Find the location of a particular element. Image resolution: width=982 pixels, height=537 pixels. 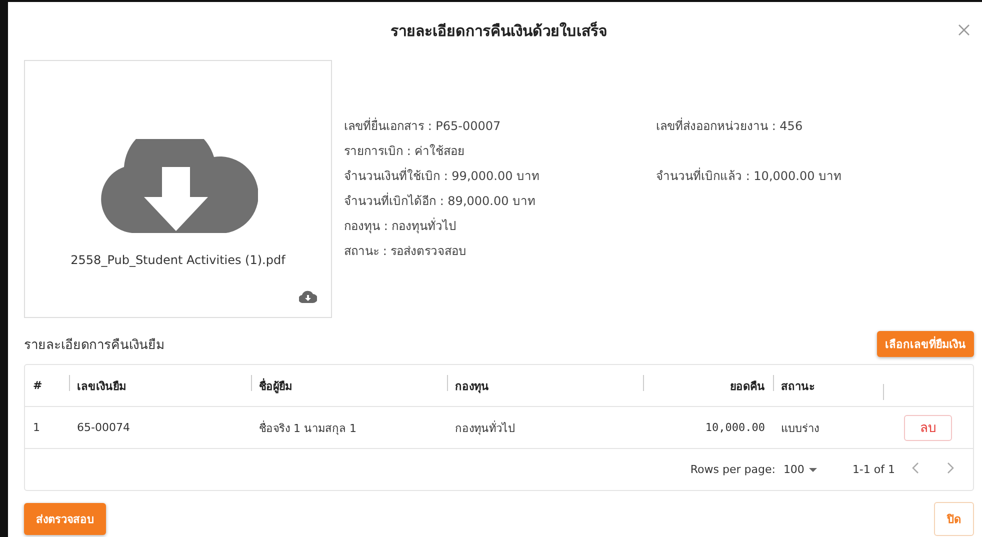

column-header: ชื่อผู้ยืม is located at coordinates (349, 385).